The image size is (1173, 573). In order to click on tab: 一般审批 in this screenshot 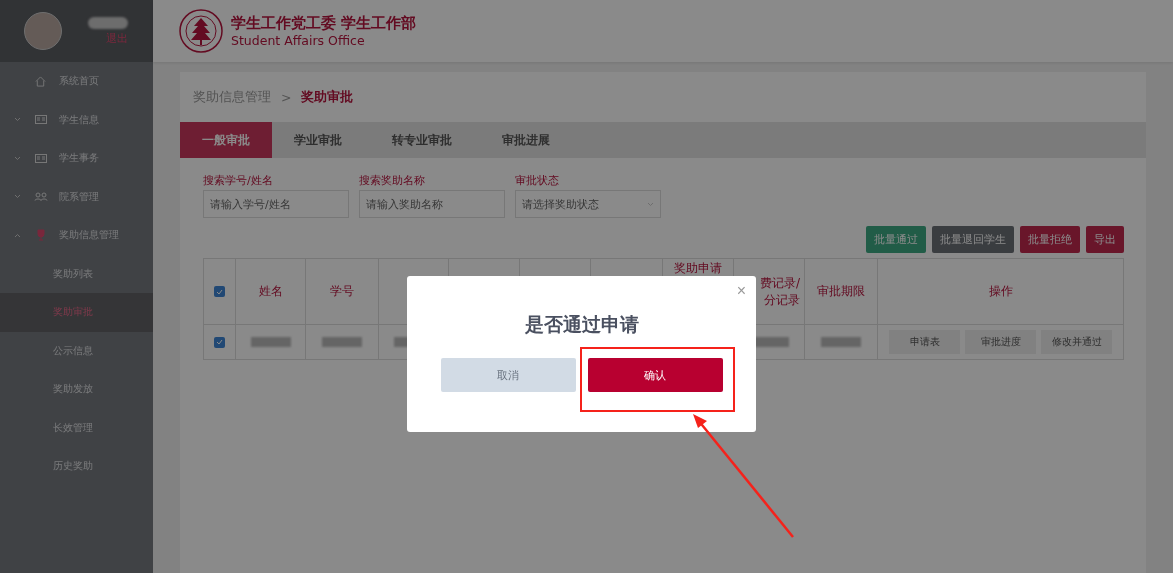, I will do `click(226, 140)`.